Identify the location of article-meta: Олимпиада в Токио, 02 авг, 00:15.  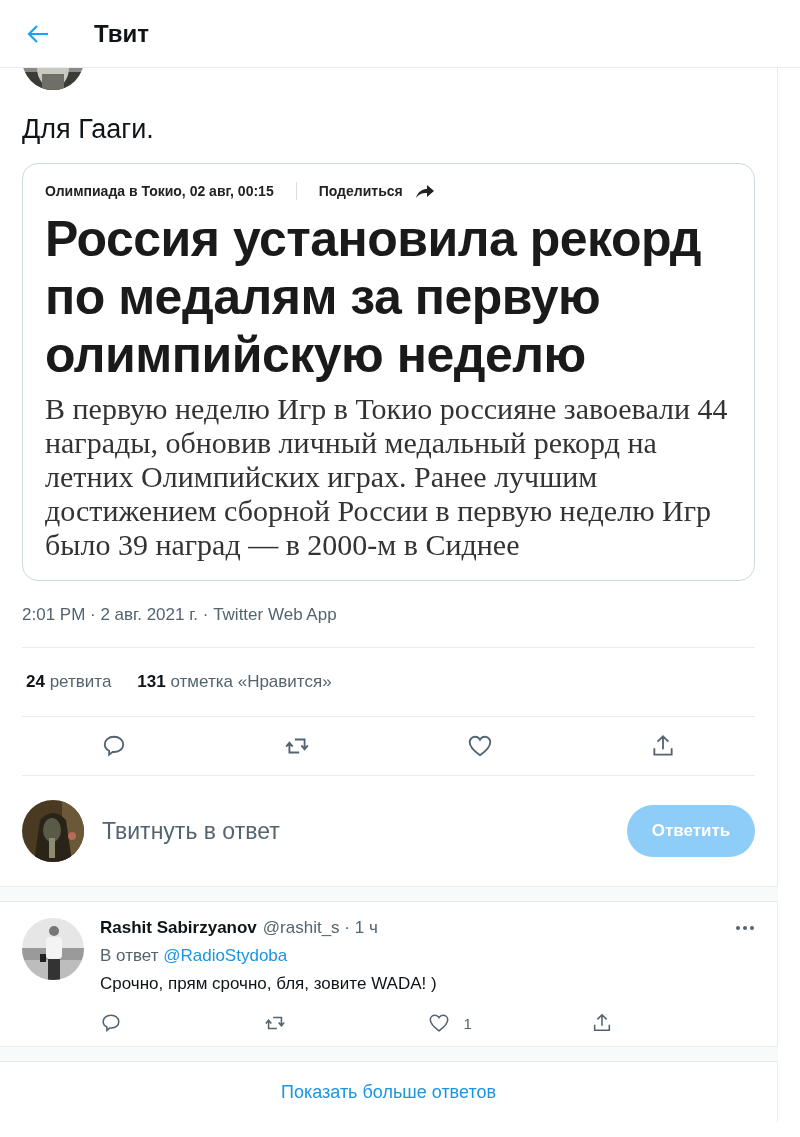
(159, 191).